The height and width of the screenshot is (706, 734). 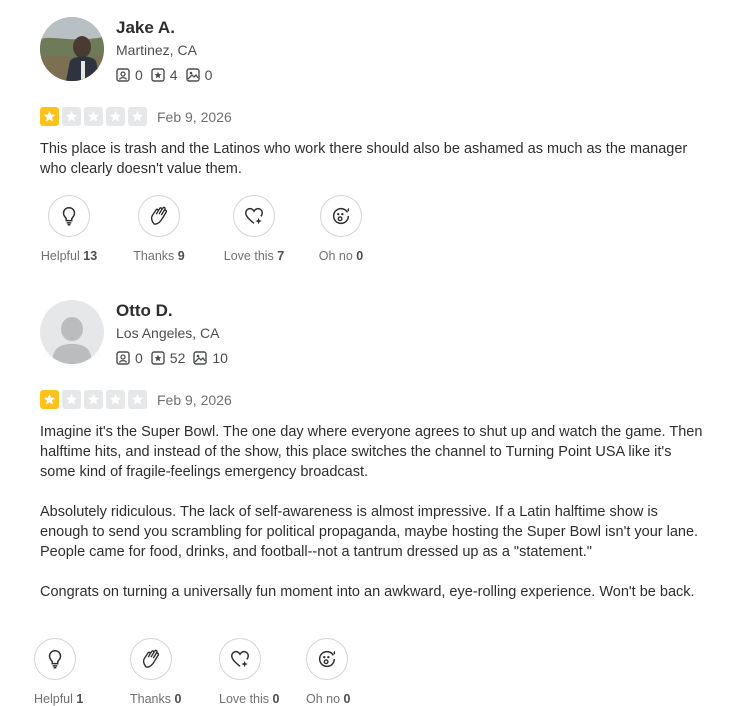 I want to click on user-stats: 0 52 10, so click(x=176, y=358).